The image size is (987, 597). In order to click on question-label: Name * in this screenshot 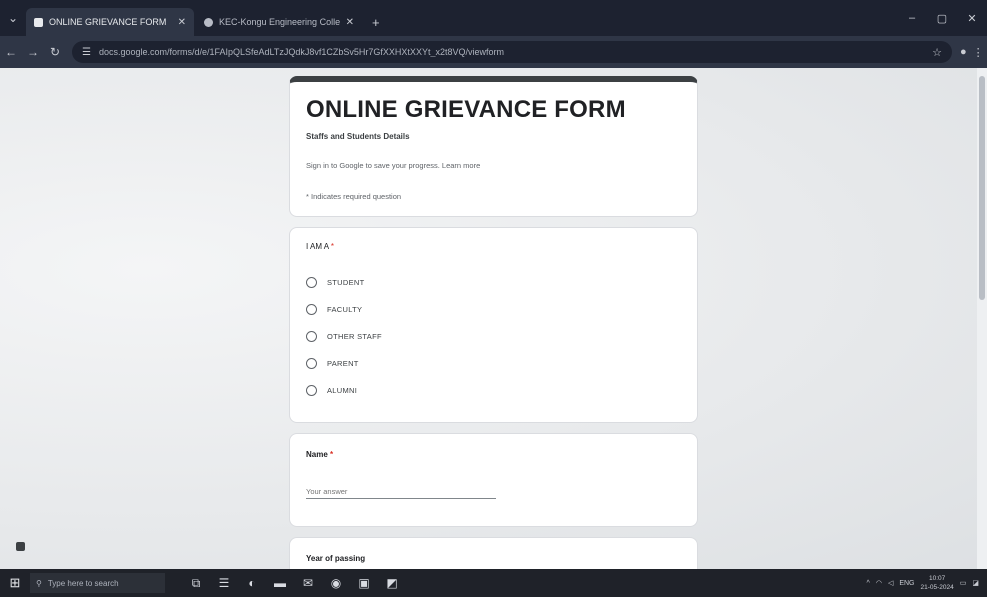, I will do `click(493, 454)`.